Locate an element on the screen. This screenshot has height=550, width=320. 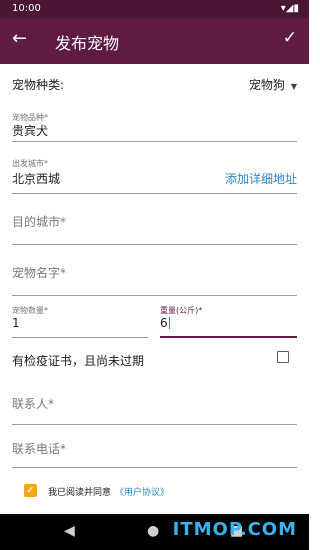
phone-placeholder: 联系电话* is located at coordinates (39, 449).